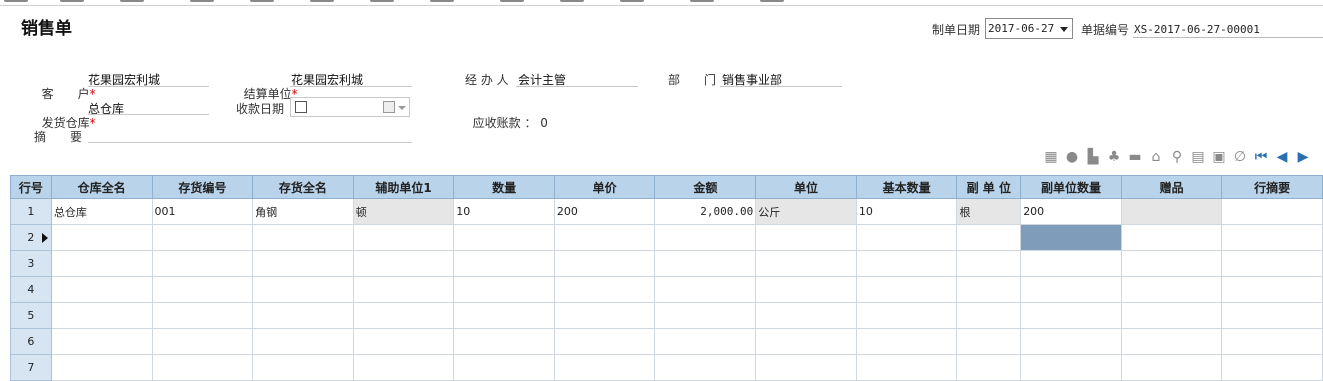 The width and height of the screenshot is (1323, 381). I want to click on col-header-gift: 赠品, so click(1171, 187).